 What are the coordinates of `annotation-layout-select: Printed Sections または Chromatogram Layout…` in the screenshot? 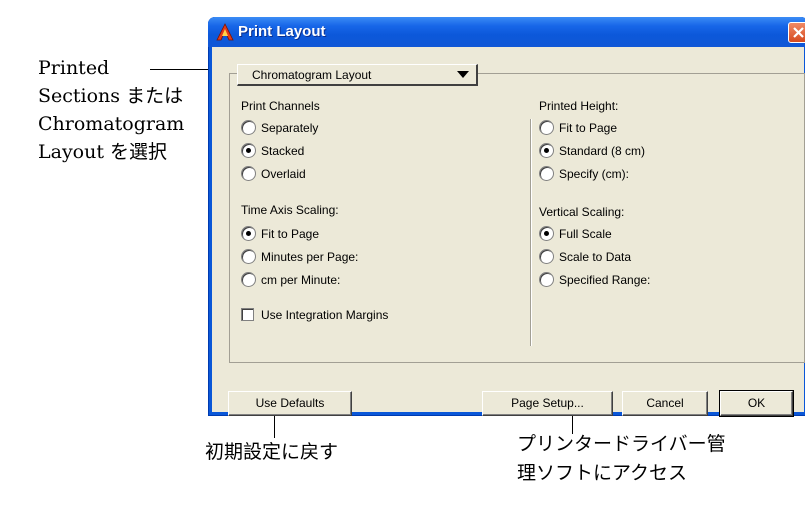 It's located at (111, 110).